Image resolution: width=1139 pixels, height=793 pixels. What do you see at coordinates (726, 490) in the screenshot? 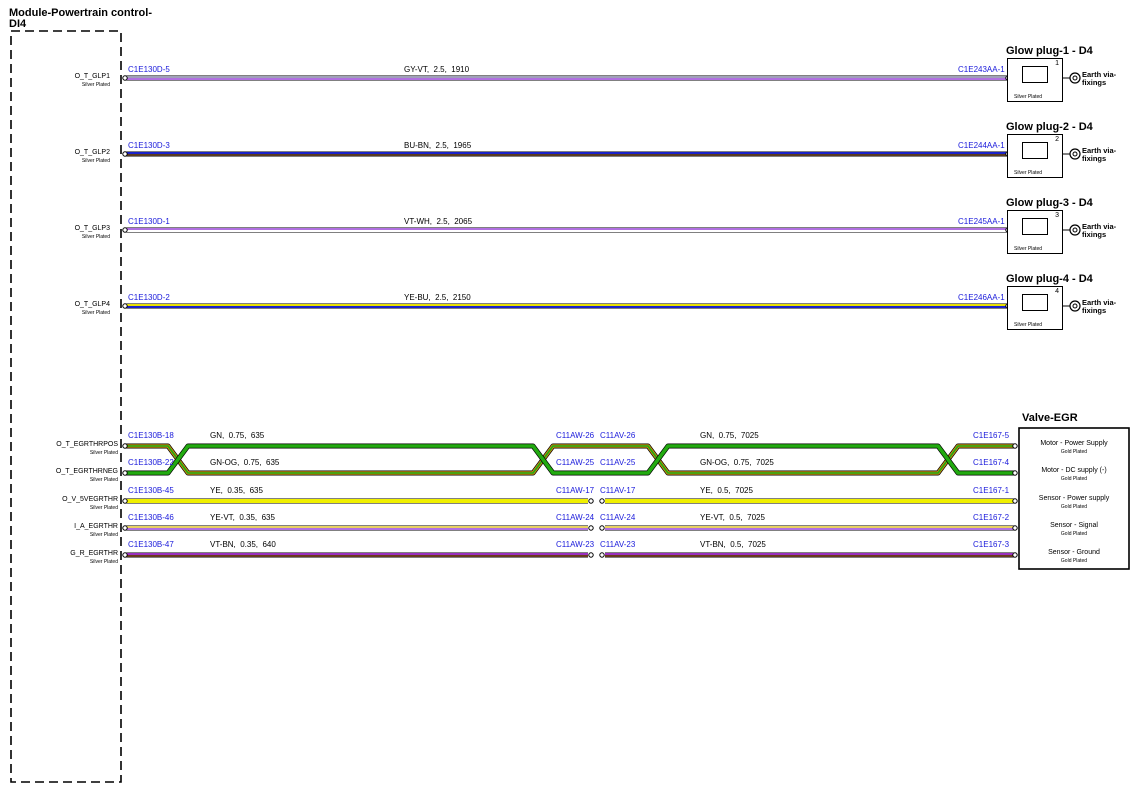
I see `wire-spec-valve-side: YE, 0.5, 7025` at bounding box center [726, 490].